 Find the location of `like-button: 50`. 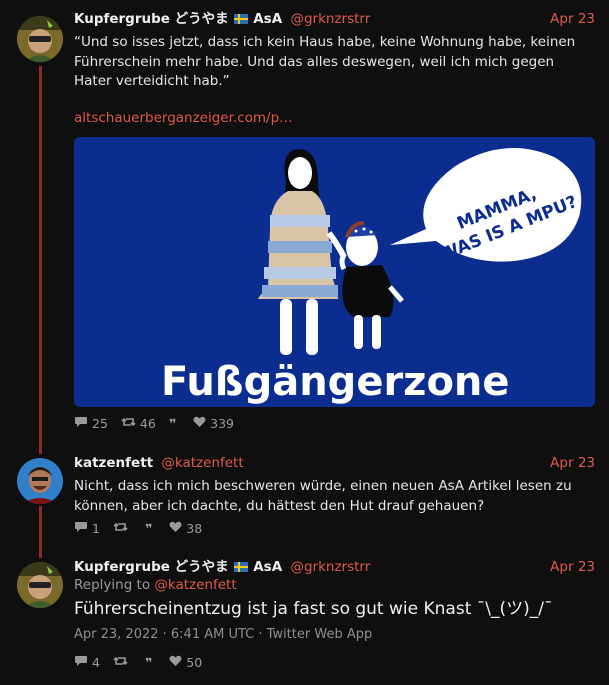

like-button: 50 is located at coordinates (185, 662).